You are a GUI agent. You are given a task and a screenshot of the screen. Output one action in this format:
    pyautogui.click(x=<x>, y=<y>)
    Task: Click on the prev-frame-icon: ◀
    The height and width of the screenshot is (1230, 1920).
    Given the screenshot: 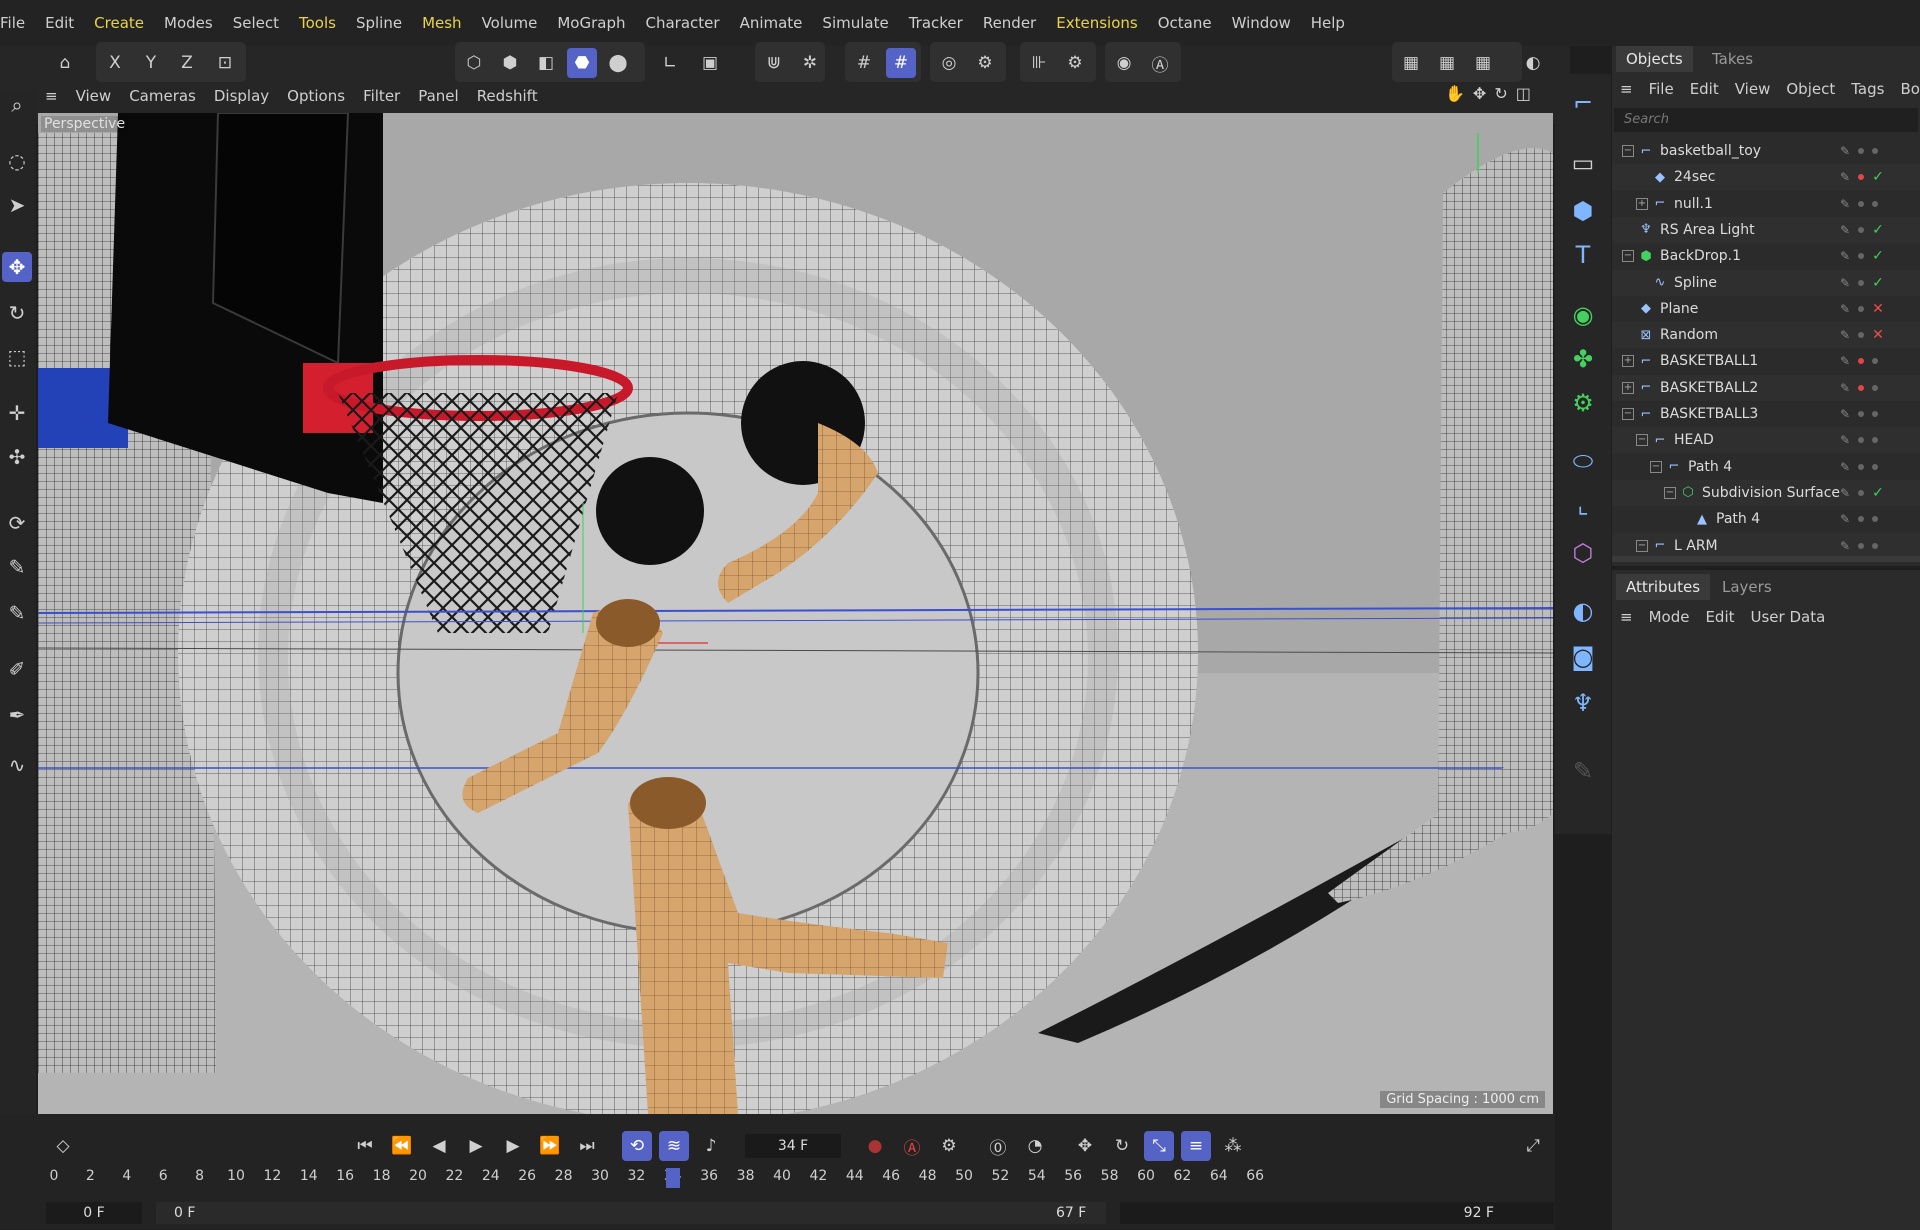 What is the action you would take?
    pyautogui.click(x=439, y=1146)
    